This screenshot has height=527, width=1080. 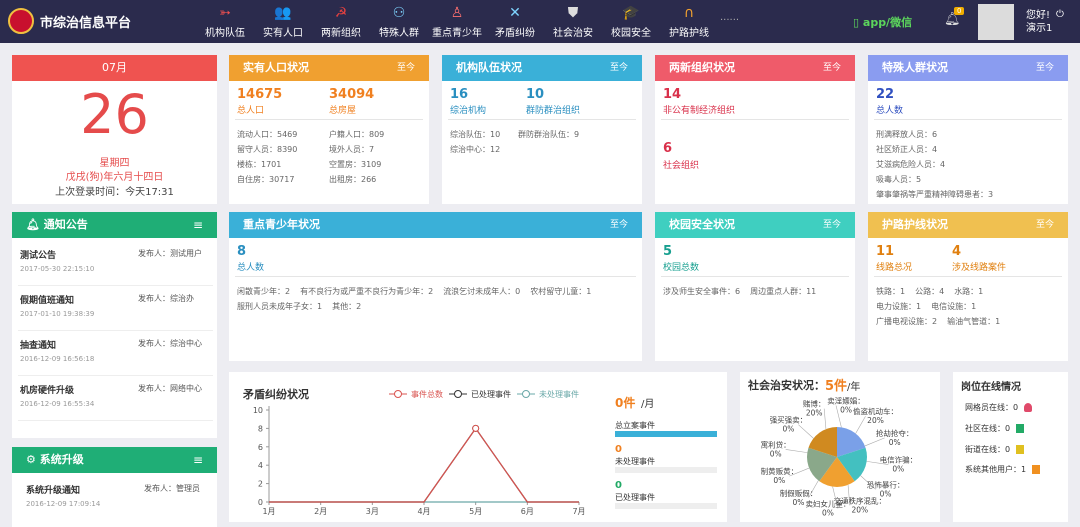 What do you see at coordinates (268, 511) in the screenshot?
I see `x-tick-label: 1月` at bounding box center [268, 511].